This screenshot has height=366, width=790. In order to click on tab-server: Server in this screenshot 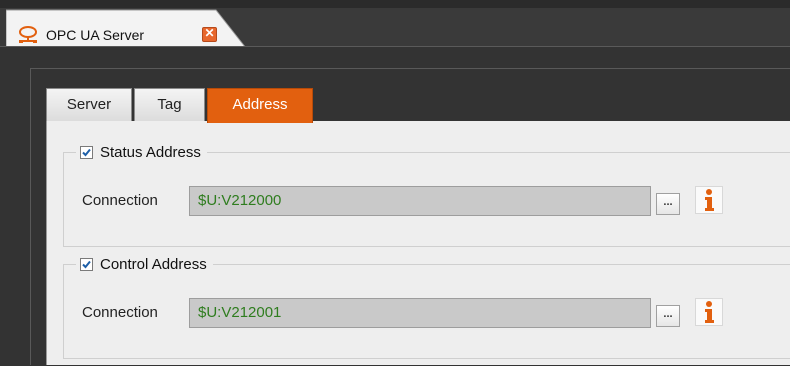, I will do `click(89, 104)`.